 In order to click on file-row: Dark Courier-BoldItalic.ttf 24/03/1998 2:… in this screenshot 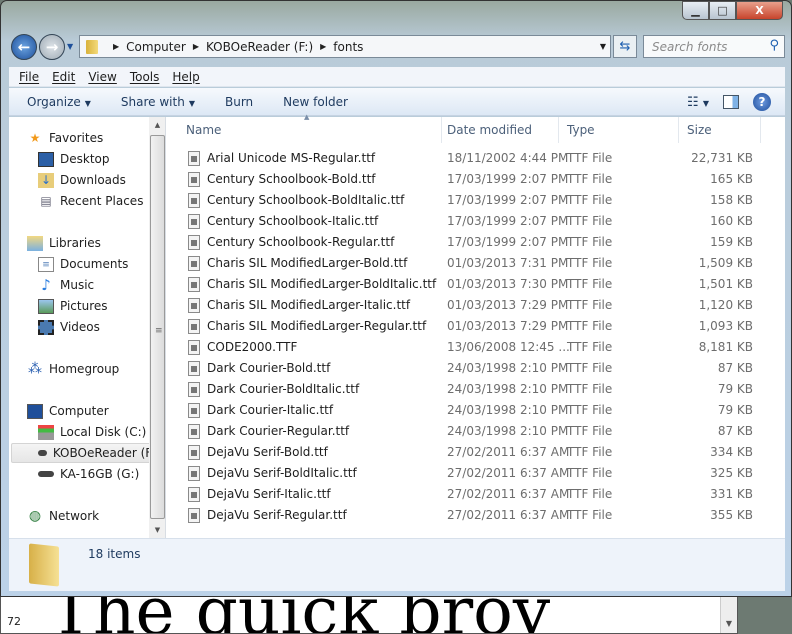, I will do `click(476, 389)`.